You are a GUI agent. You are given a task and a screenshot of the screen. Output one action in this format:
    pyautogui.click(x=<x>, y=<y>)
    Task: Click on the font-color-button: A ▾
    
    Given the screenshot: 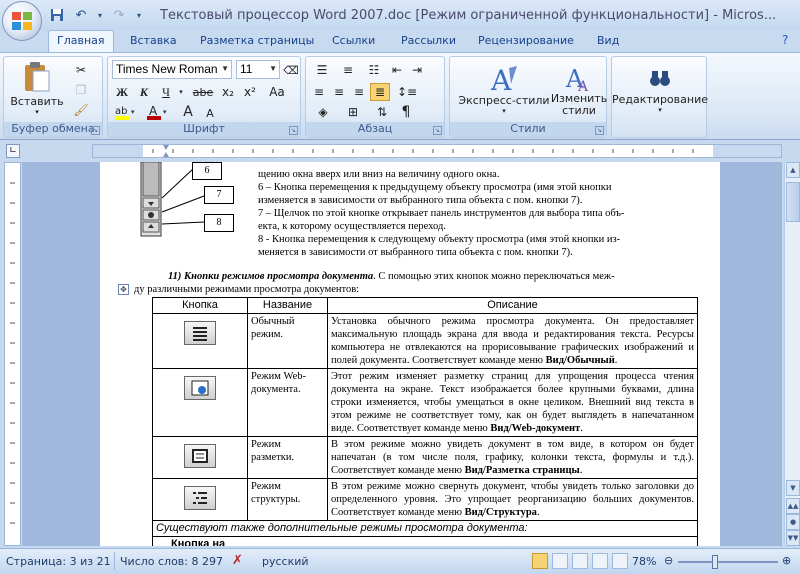 What is the action you would take?
    pyautogui.click(x=158, y=112)
    